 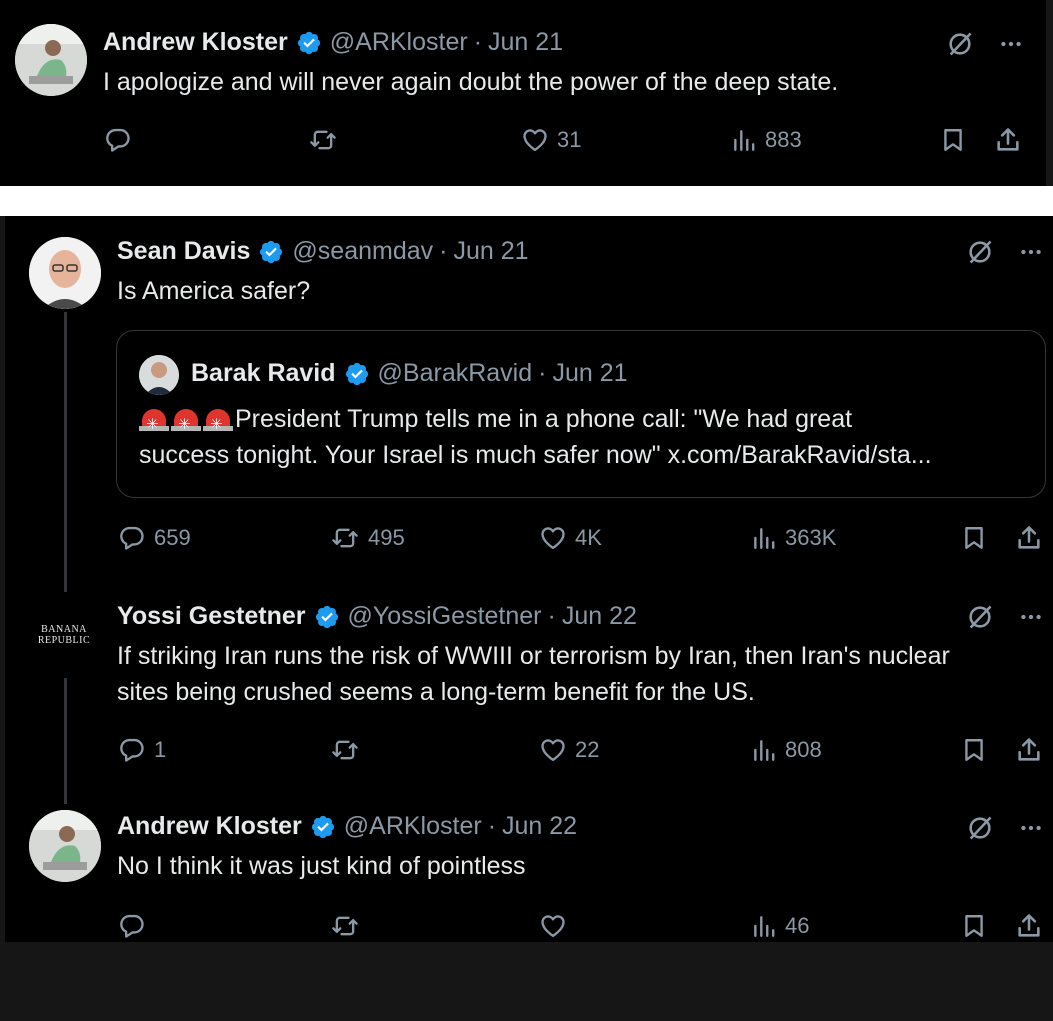 I want to click on tweet-actions: 659 495 4K 363K, so click(x=529, y=539).